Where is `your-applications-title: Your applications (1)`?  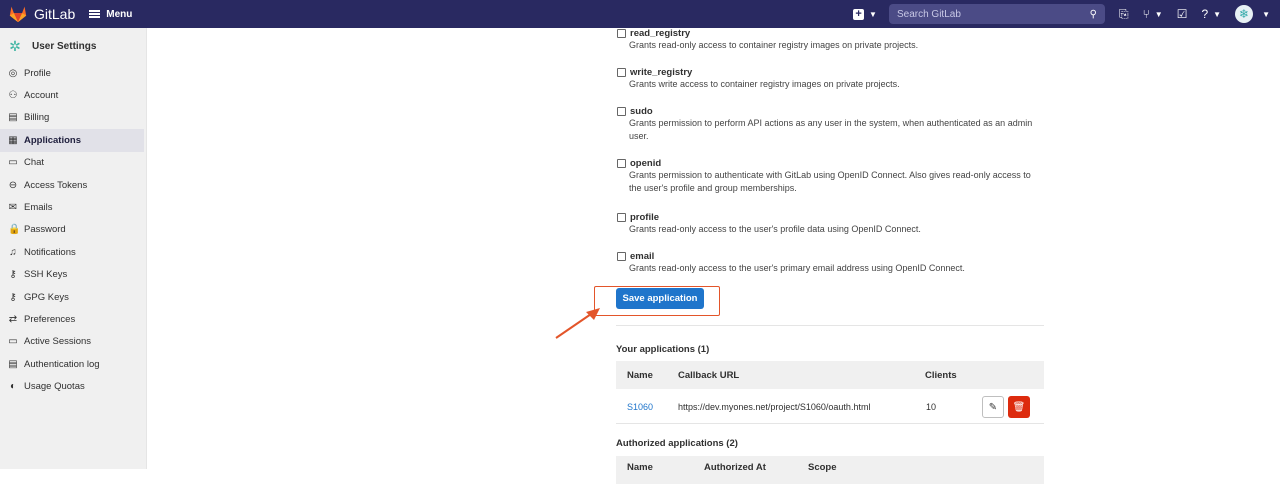 your-applications-title: Your applications (1) is located at coordinates (663, 349).